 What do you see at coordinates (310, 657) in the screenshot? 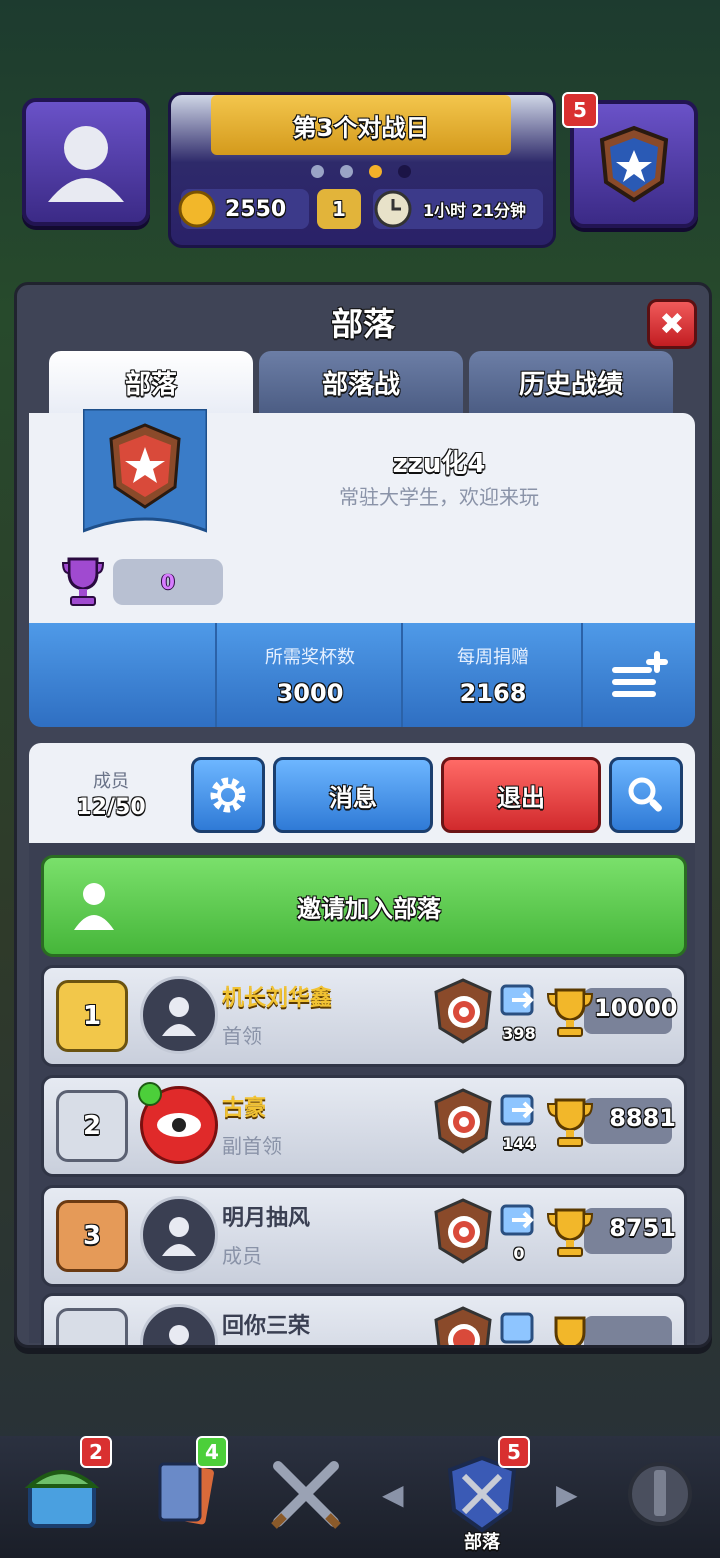
I see `required-trophies-label: 所需奖杯数` at bounding box center [310, 657].